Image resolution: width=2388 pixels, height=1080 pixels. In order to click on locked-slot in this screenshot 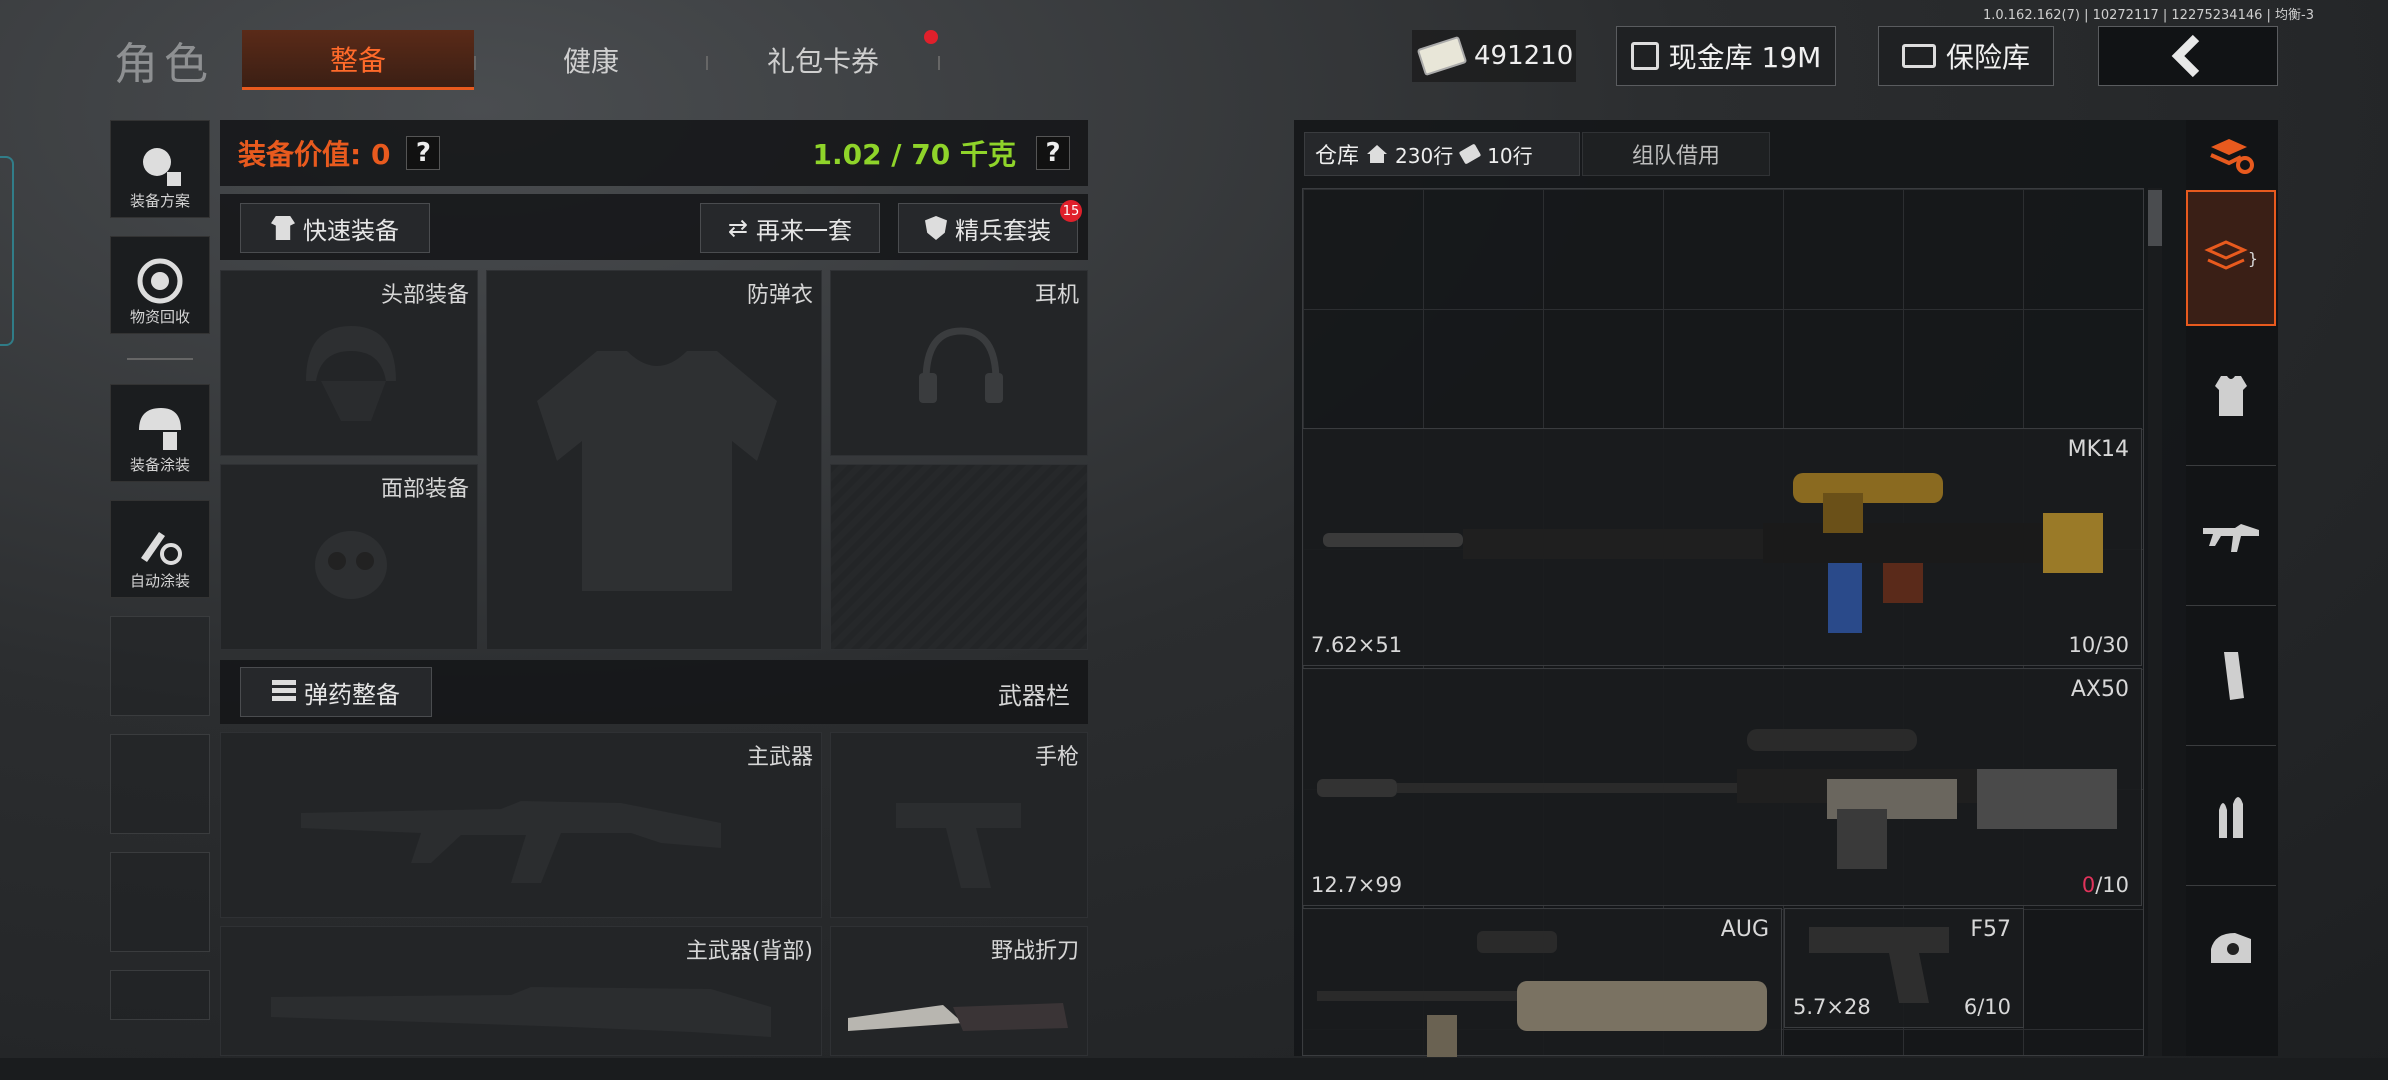, I will do `click(959, 557)`.